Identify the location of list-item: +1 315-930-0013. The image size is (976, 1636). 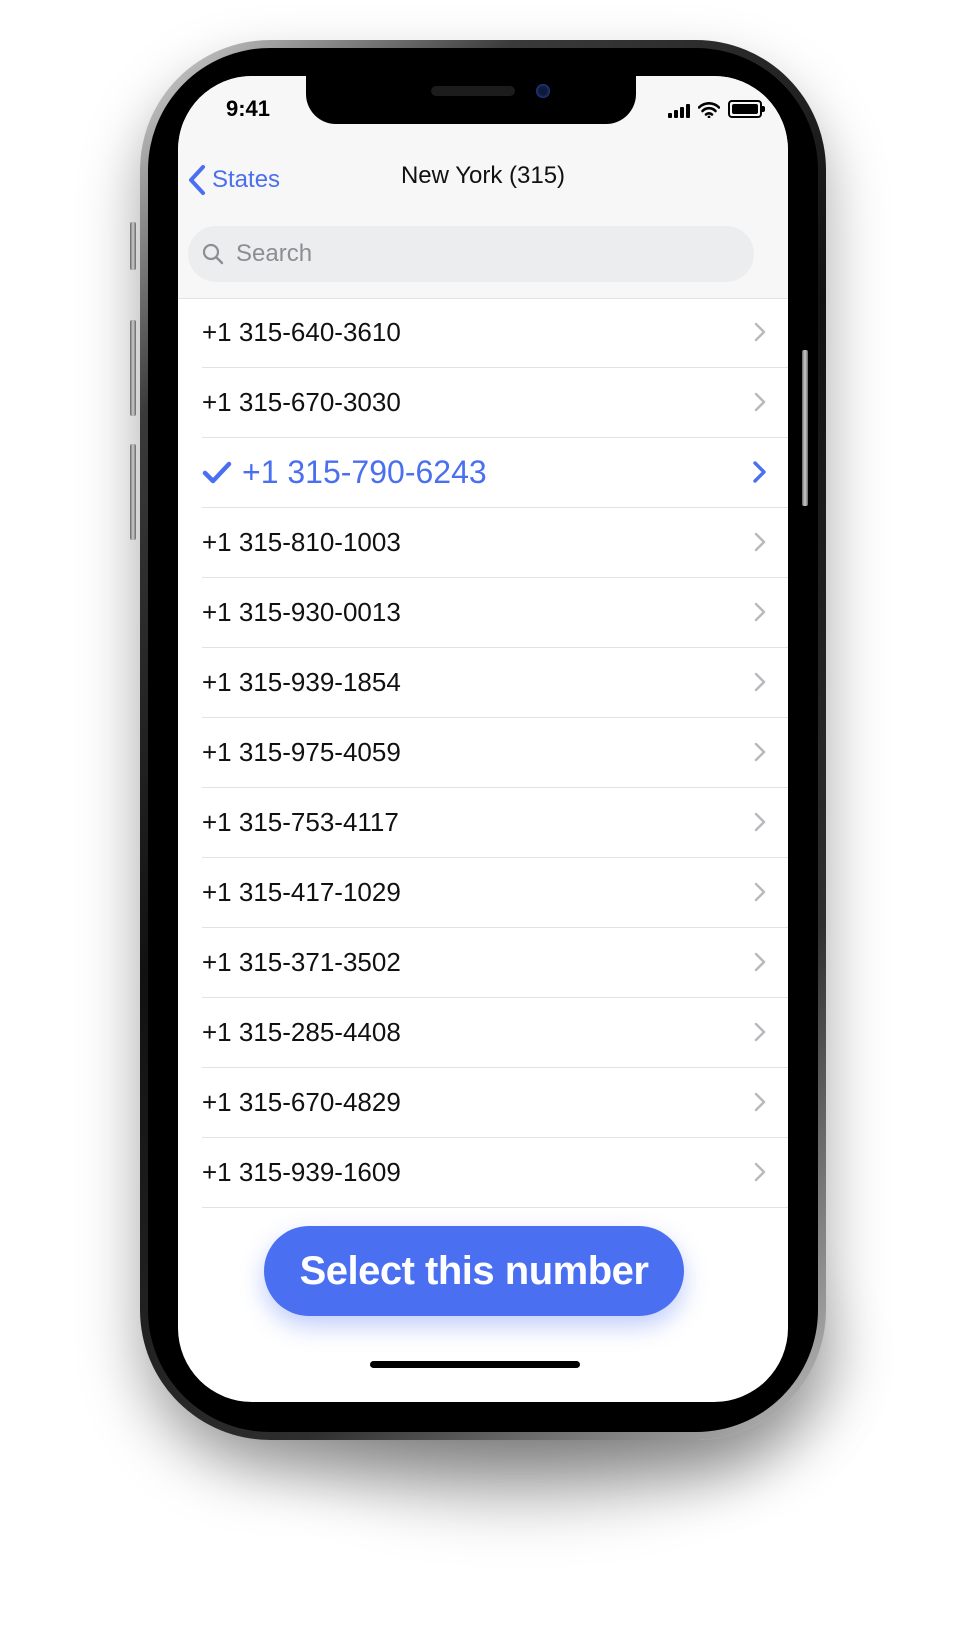
(495, 613).